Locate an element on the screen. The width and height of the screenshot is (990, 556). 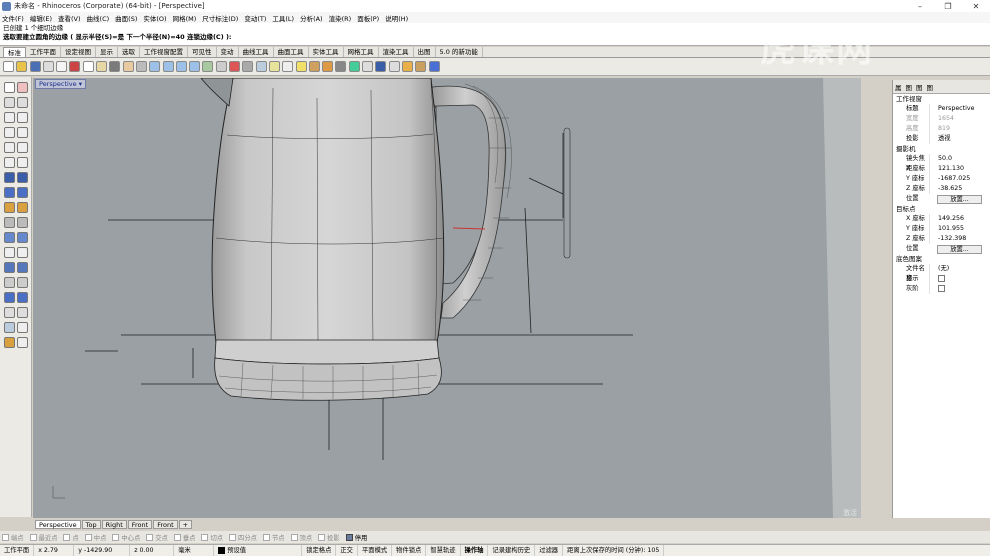
status-unit: 毫米 is located at coordinates (194, 550).